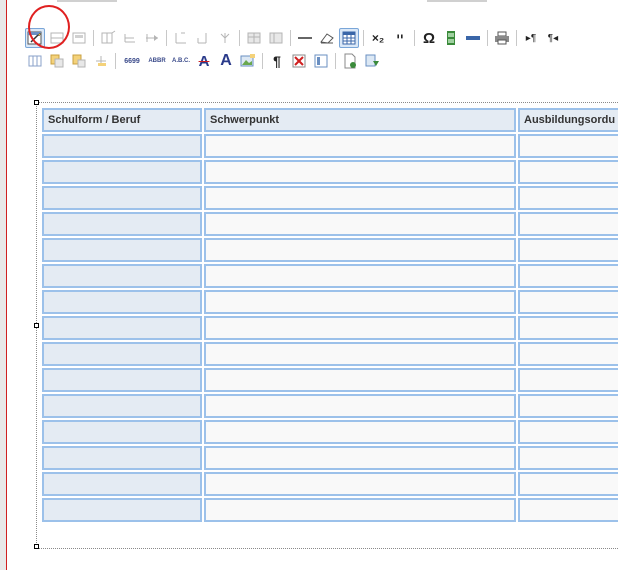 The height and width of the screenshot is (570, 618). What do you see at coordinates (36, 325) in the screenshot?
I see `resize-handle-middle-left` at bounding box center [36, 325].